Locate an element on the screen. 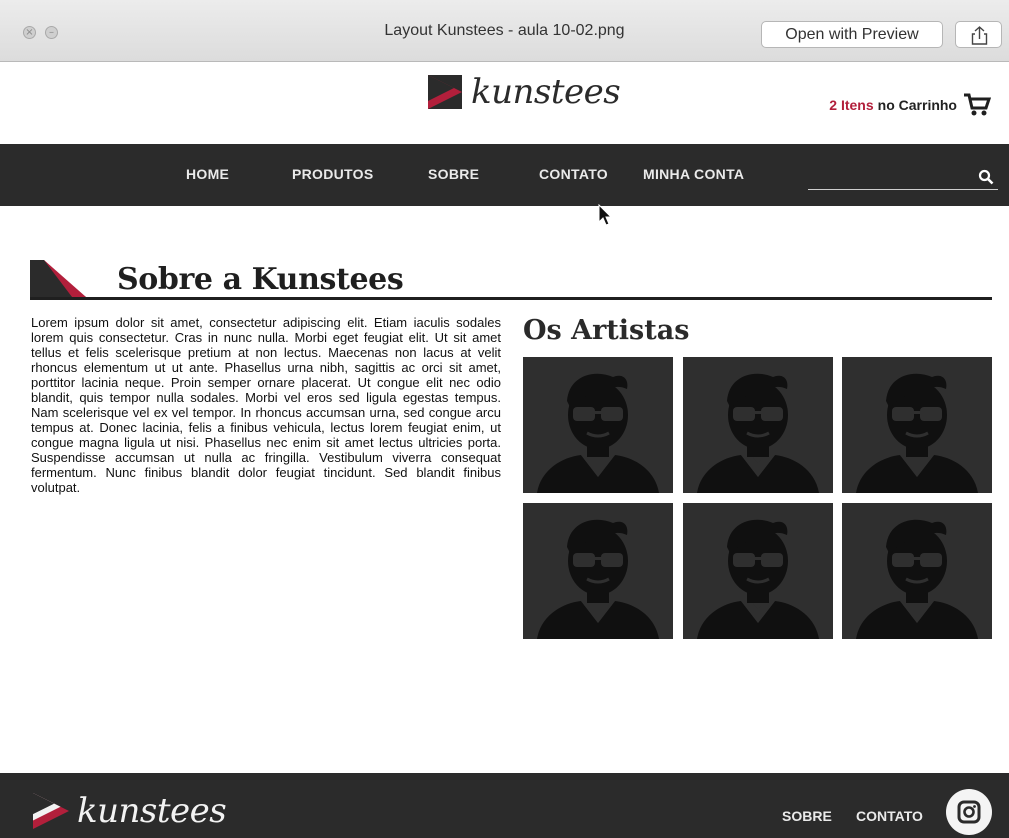 Image resolution: width=1009 pixels, height=838 pixels. cart-link: 2 Itens no Carrinho is located at coordinates (910, 105).